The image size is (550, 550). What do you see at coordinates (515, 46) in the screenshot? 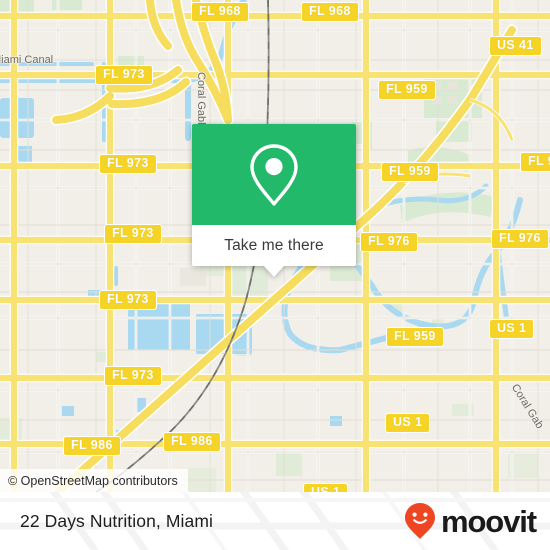
I see `road-shield: US 41` at bounding box center [515, 46].